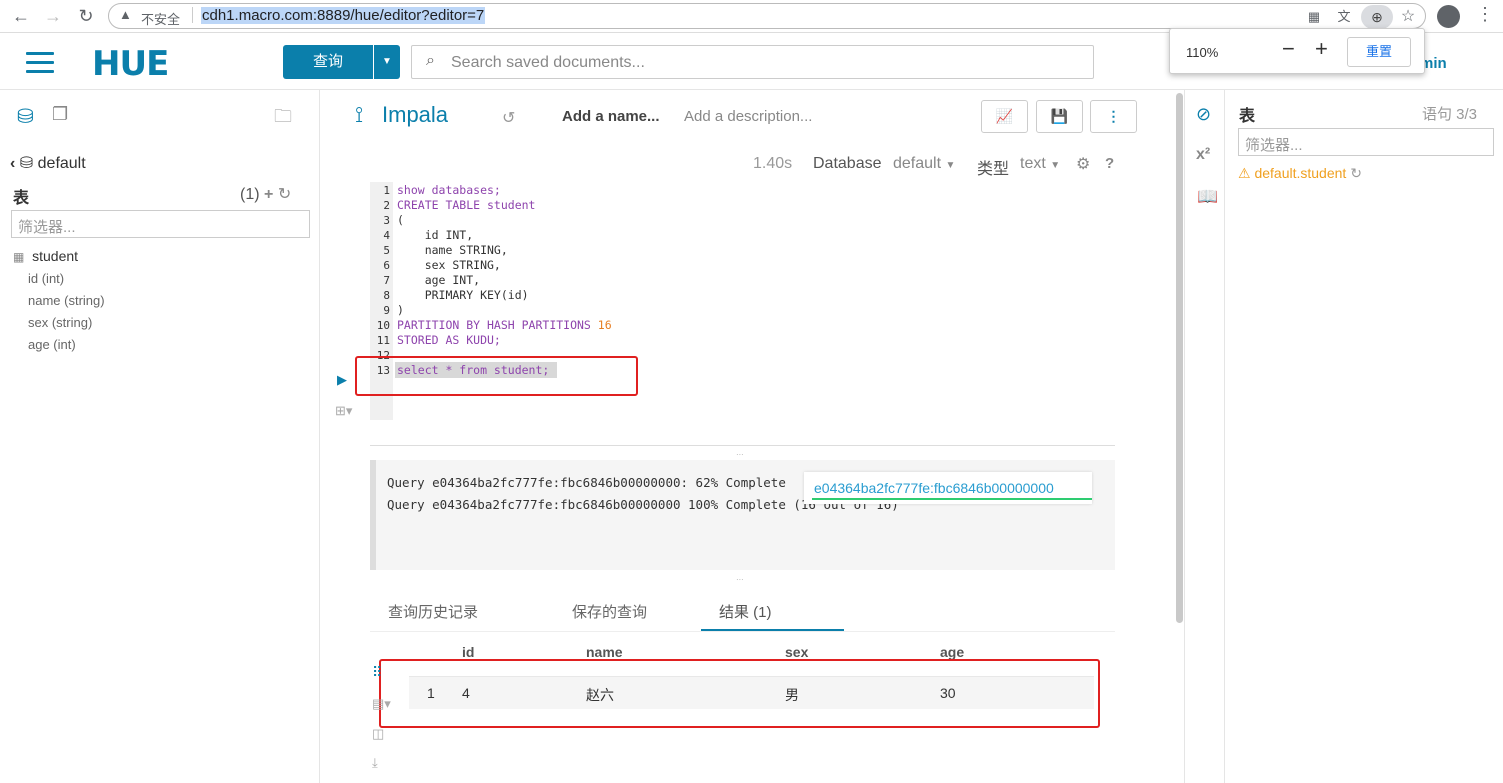 This screenshot has height=783, width=1503. I want to click on translate-icon: 文, so click(1344, 17).